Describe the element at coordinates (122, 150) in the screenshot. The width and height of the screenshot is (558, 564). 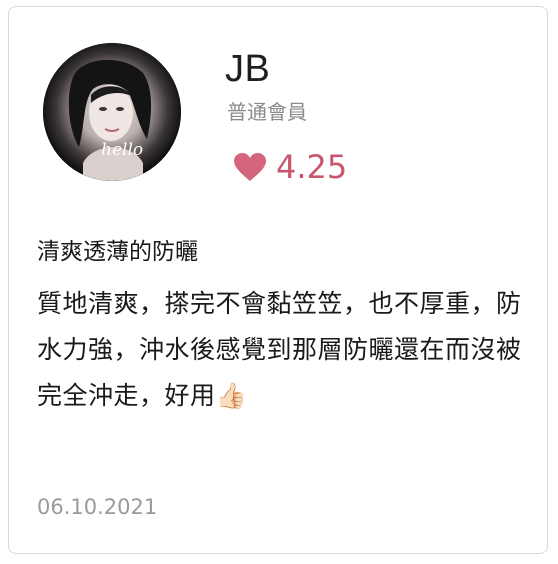
I see `avatar-script-text: hello` at that location.